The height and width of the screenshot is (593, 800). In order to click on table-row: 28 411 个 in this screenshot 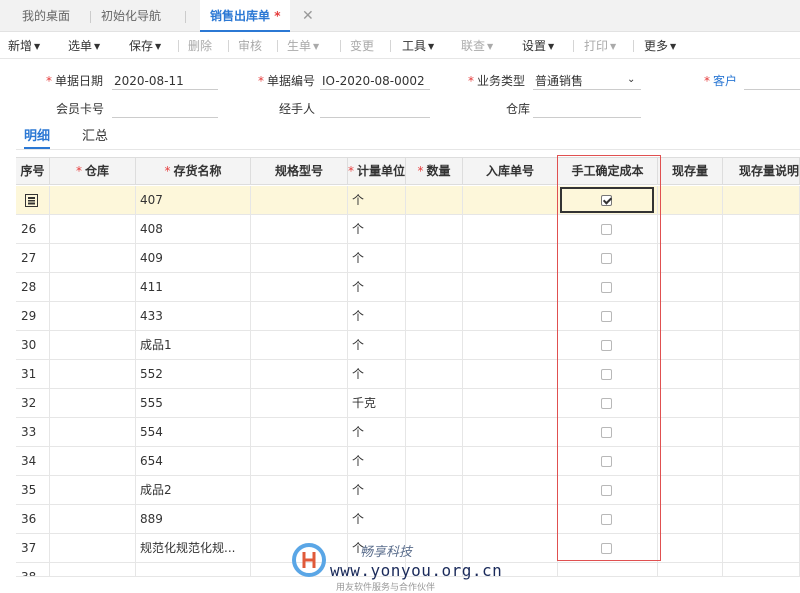, I will do `click(408, 287)`.